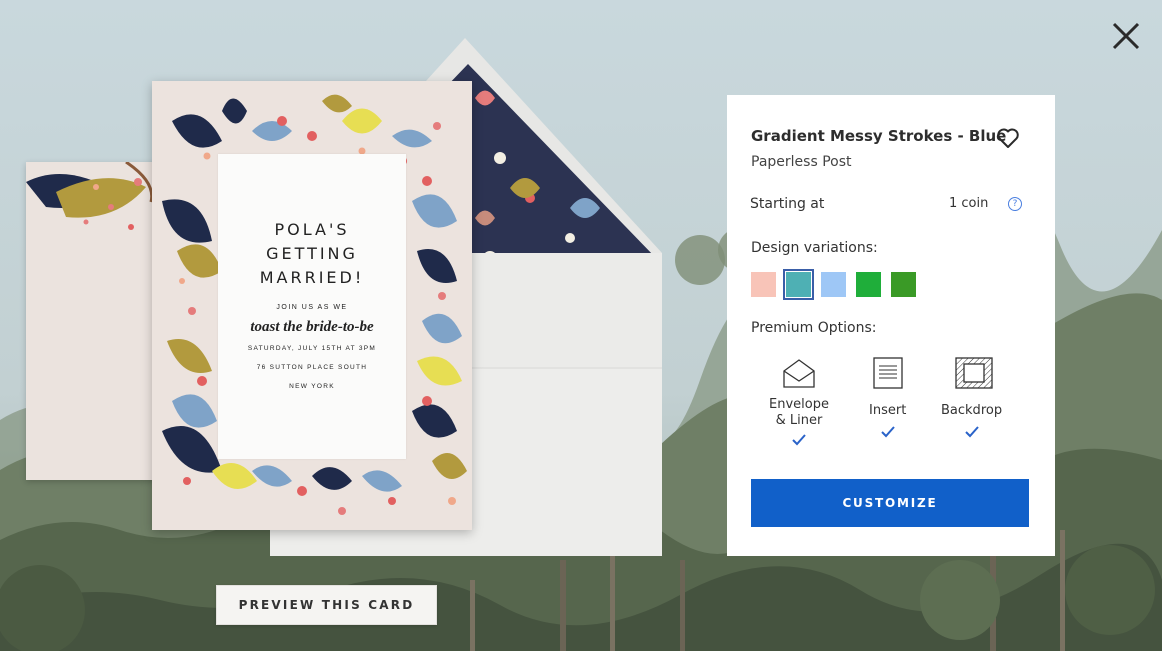 This screenshot has width=1162, height=651. I want to click on premium-options-label: Premium Options:, so click(814, 328).